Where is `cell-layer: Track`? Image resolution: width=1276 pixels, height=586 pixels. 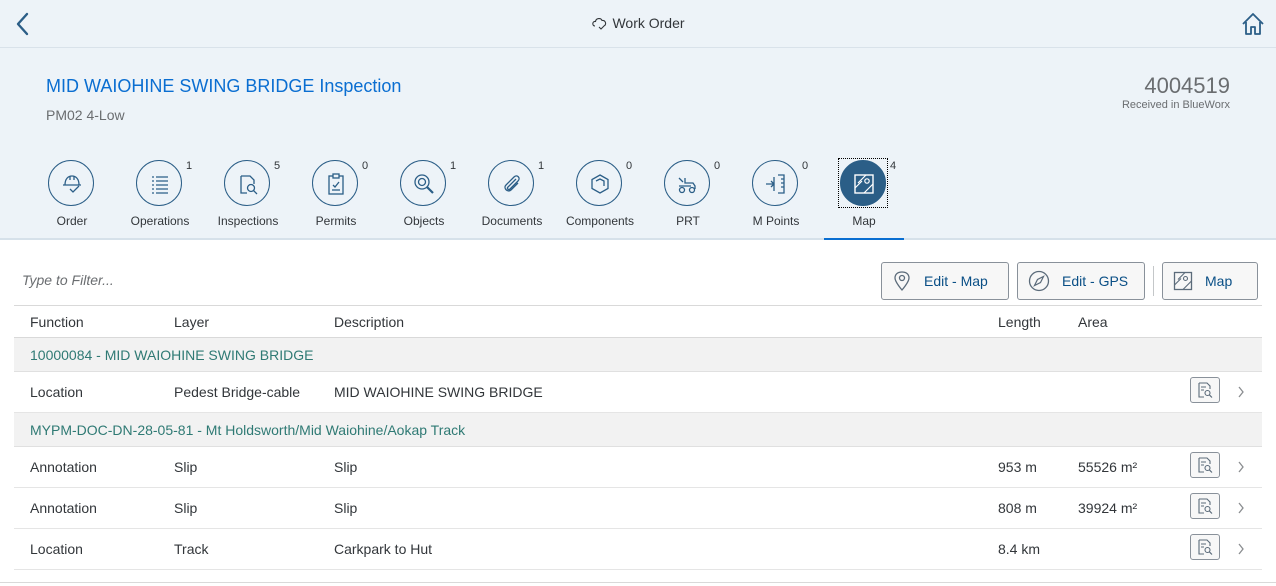 cell-layer: Track is located at coordinates (191, 549).